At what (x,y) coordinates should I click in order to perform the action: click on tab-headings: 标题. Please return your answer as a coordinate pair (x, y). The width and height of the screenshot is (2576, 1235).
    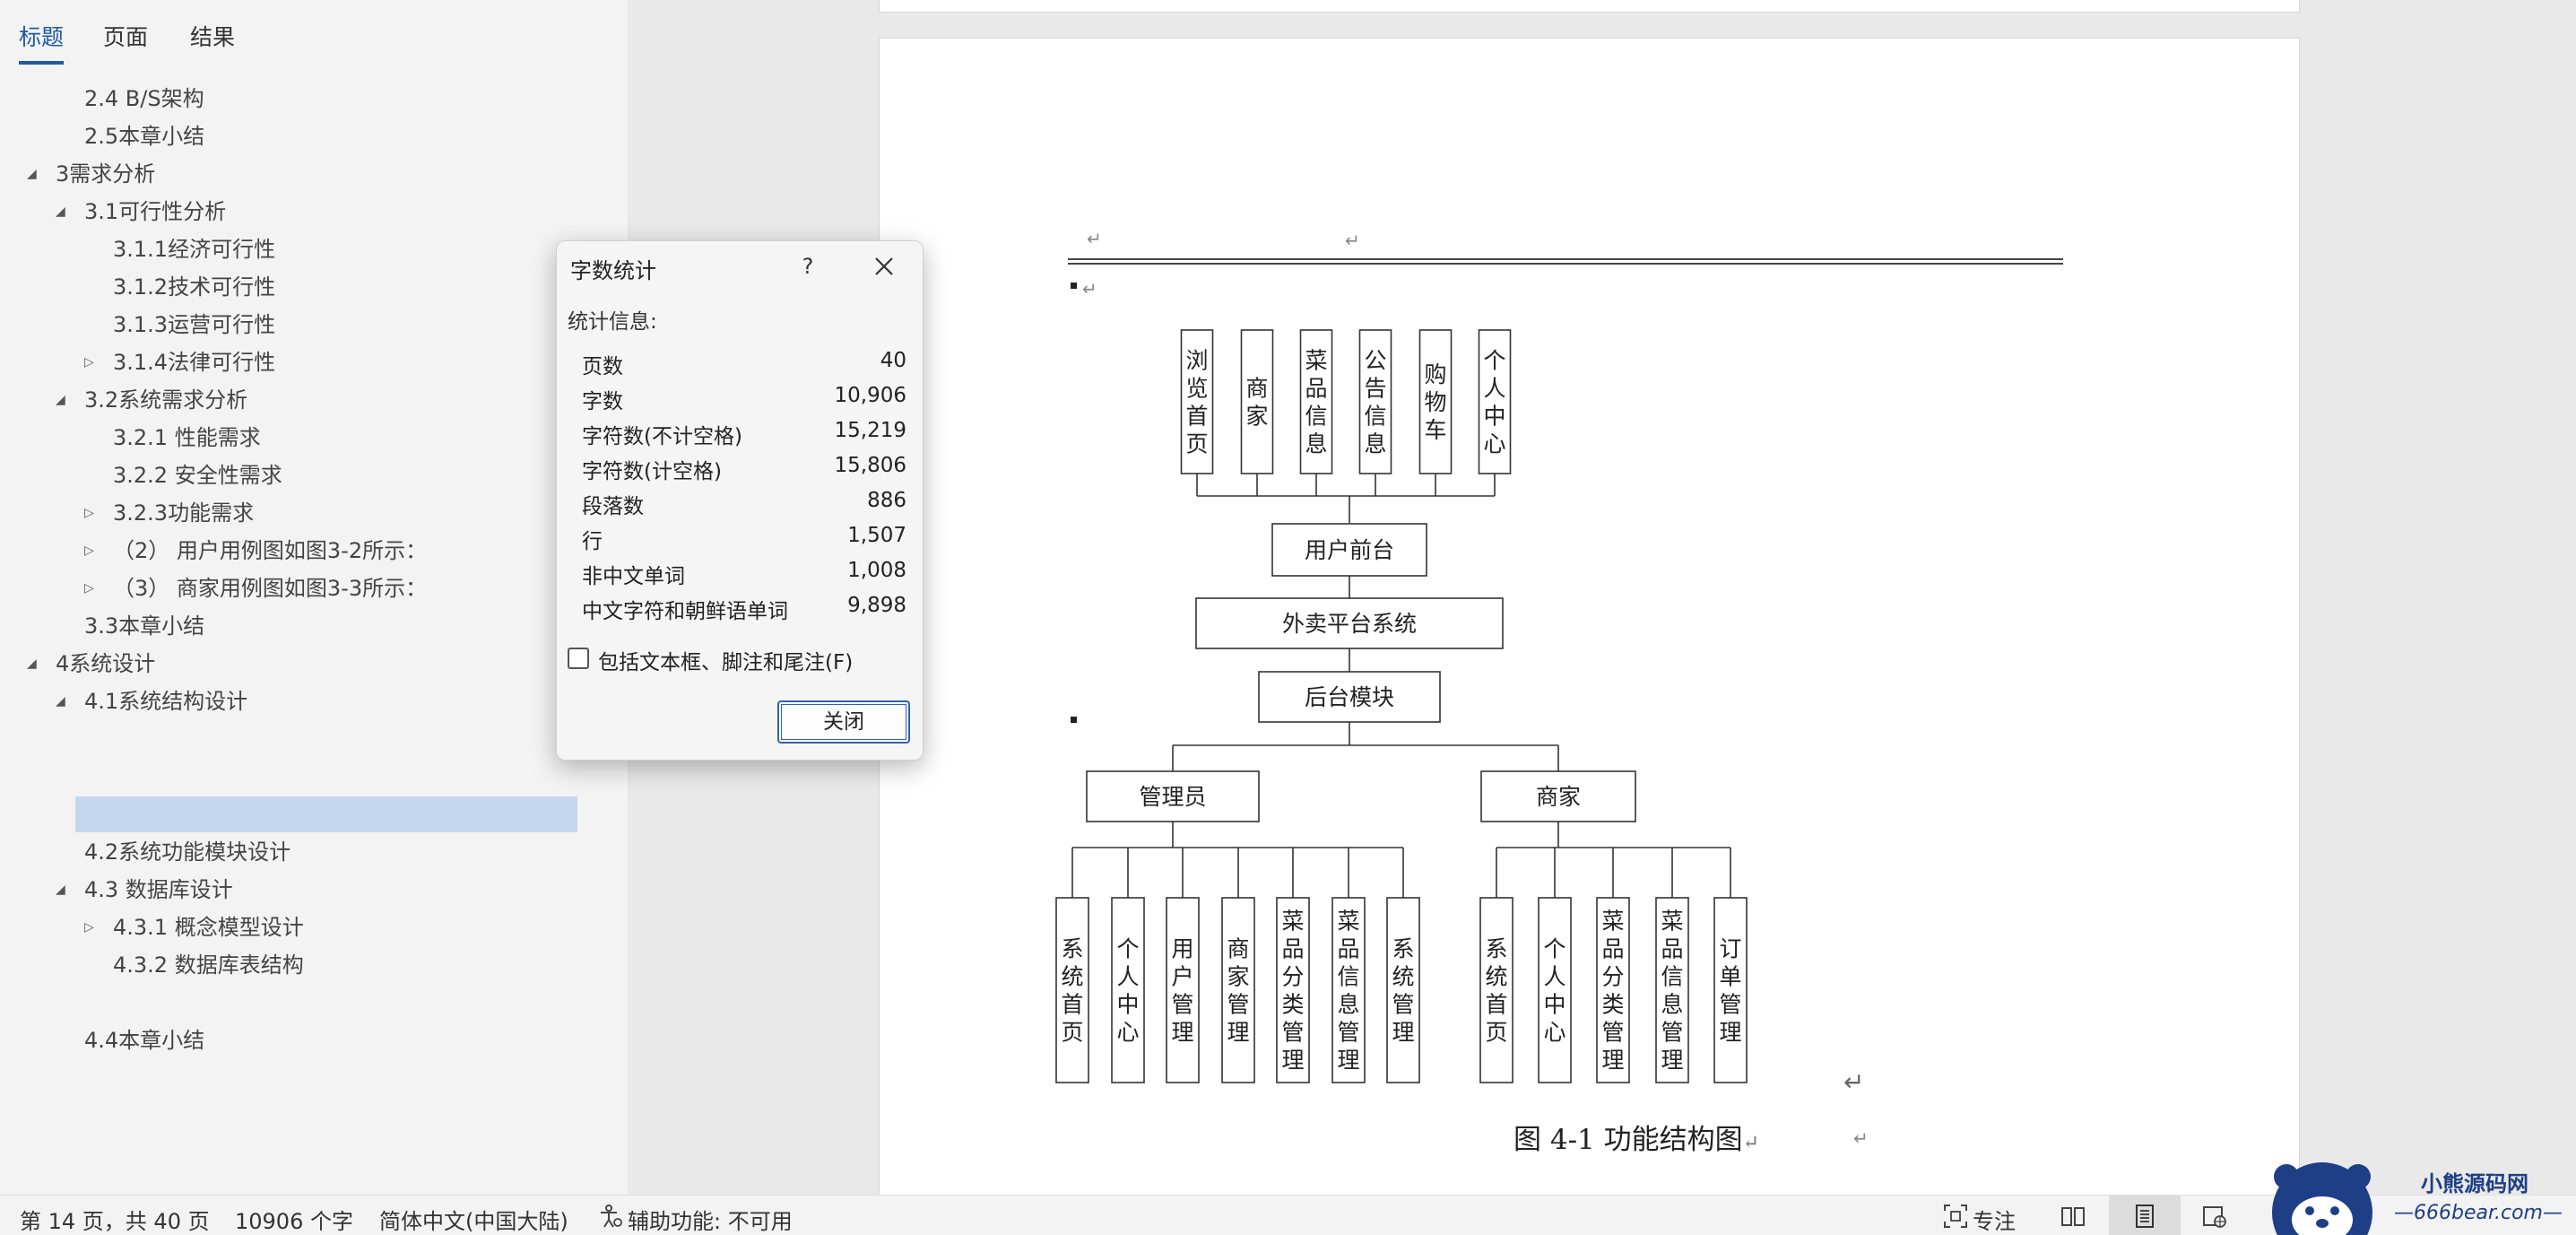
    Looking at the image, I should click on (41, 36).